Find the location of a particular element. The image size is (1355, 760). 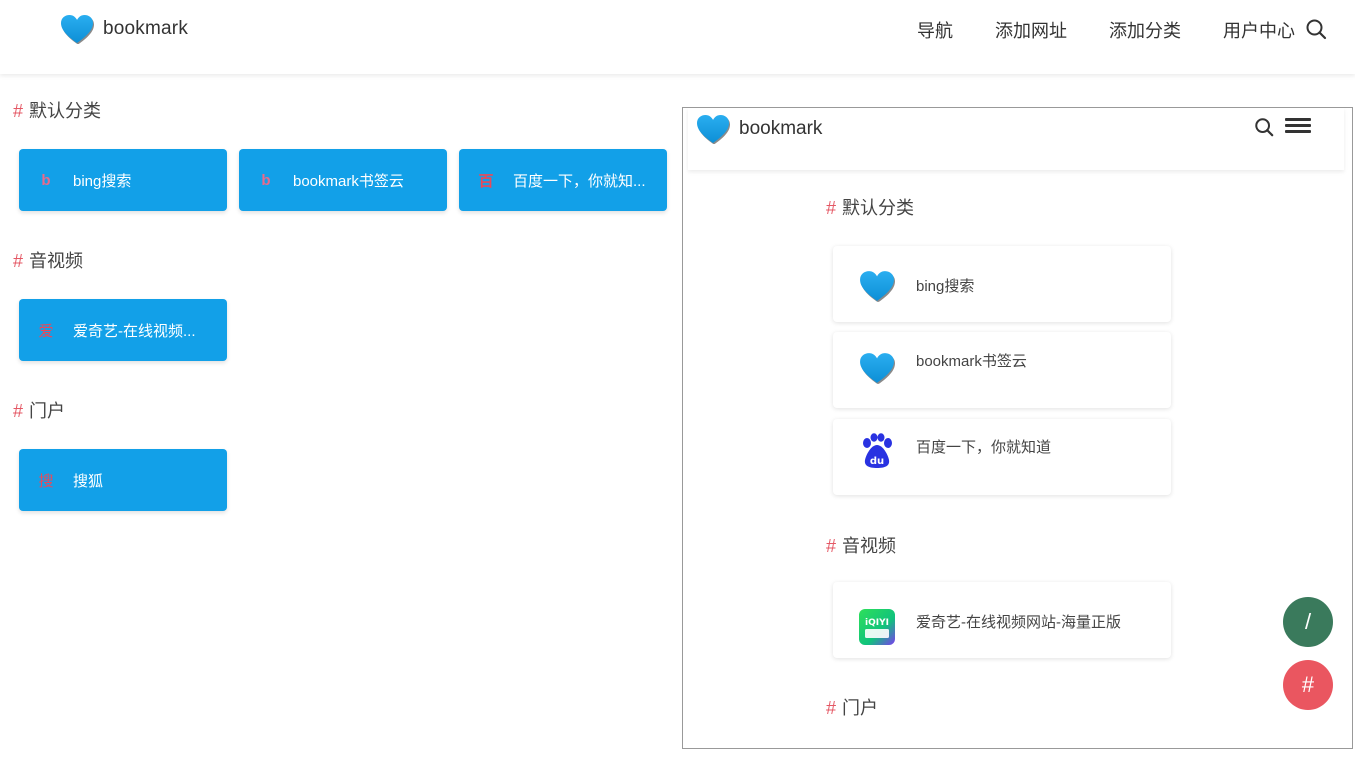

category-jump-button: # is located at coordinates (1308, 685).